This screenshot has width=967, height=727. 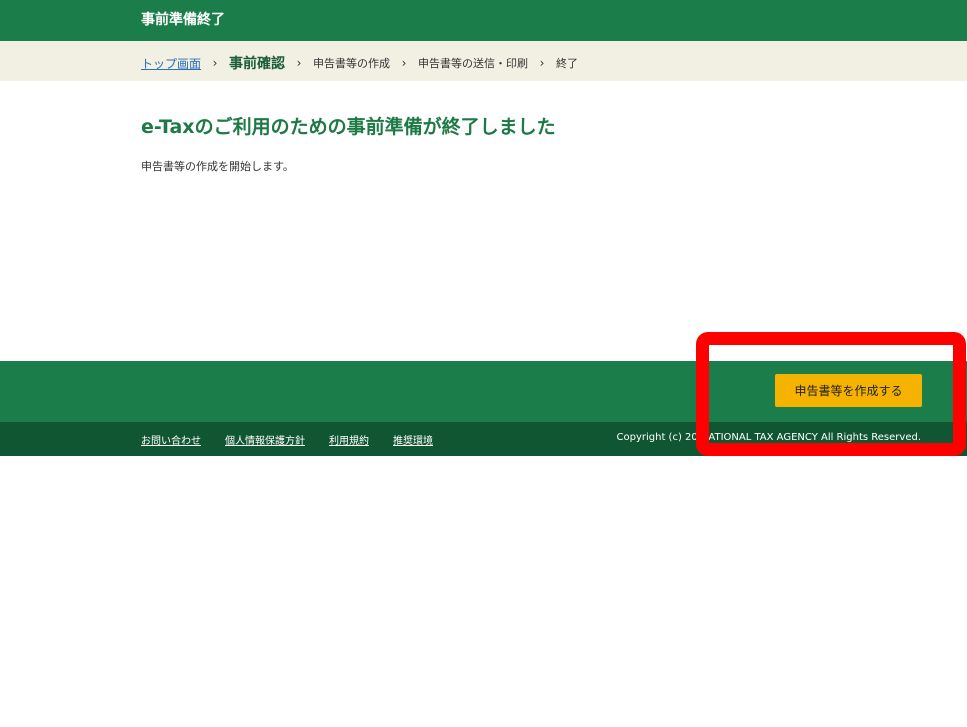 I want to click on breadcrumb-top: トップ画面, so click(x=171, y=63).